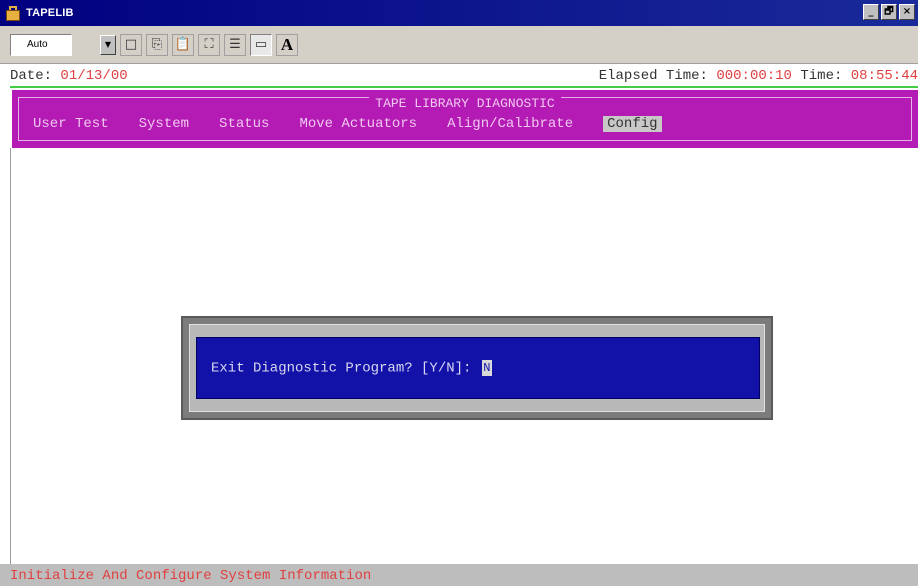 This screenshot has width=918, height=586. Describe the element at coordinates (510, 124) in the screenshot. I see `menu-item-align-calibrate: Align/Calibrate` at that location.